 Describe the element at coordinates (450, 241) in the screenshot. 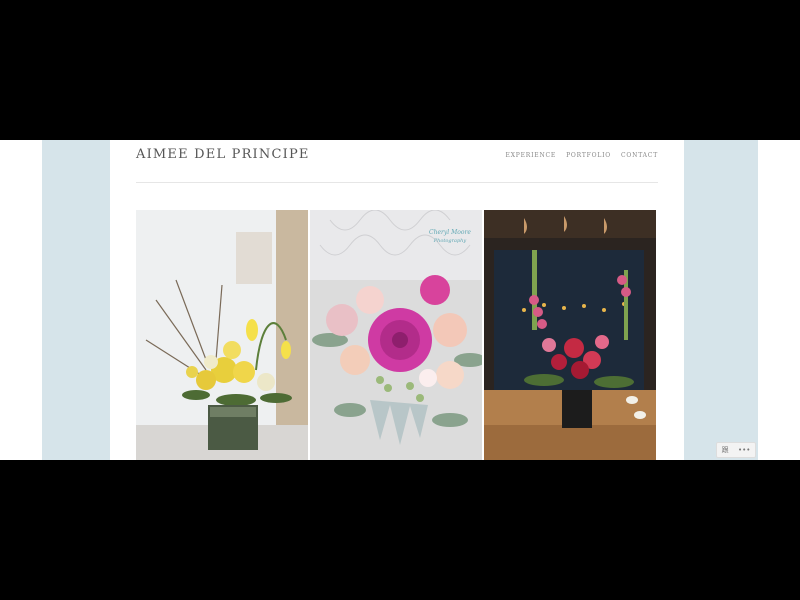

I see `svg-text: Photography` at that location.